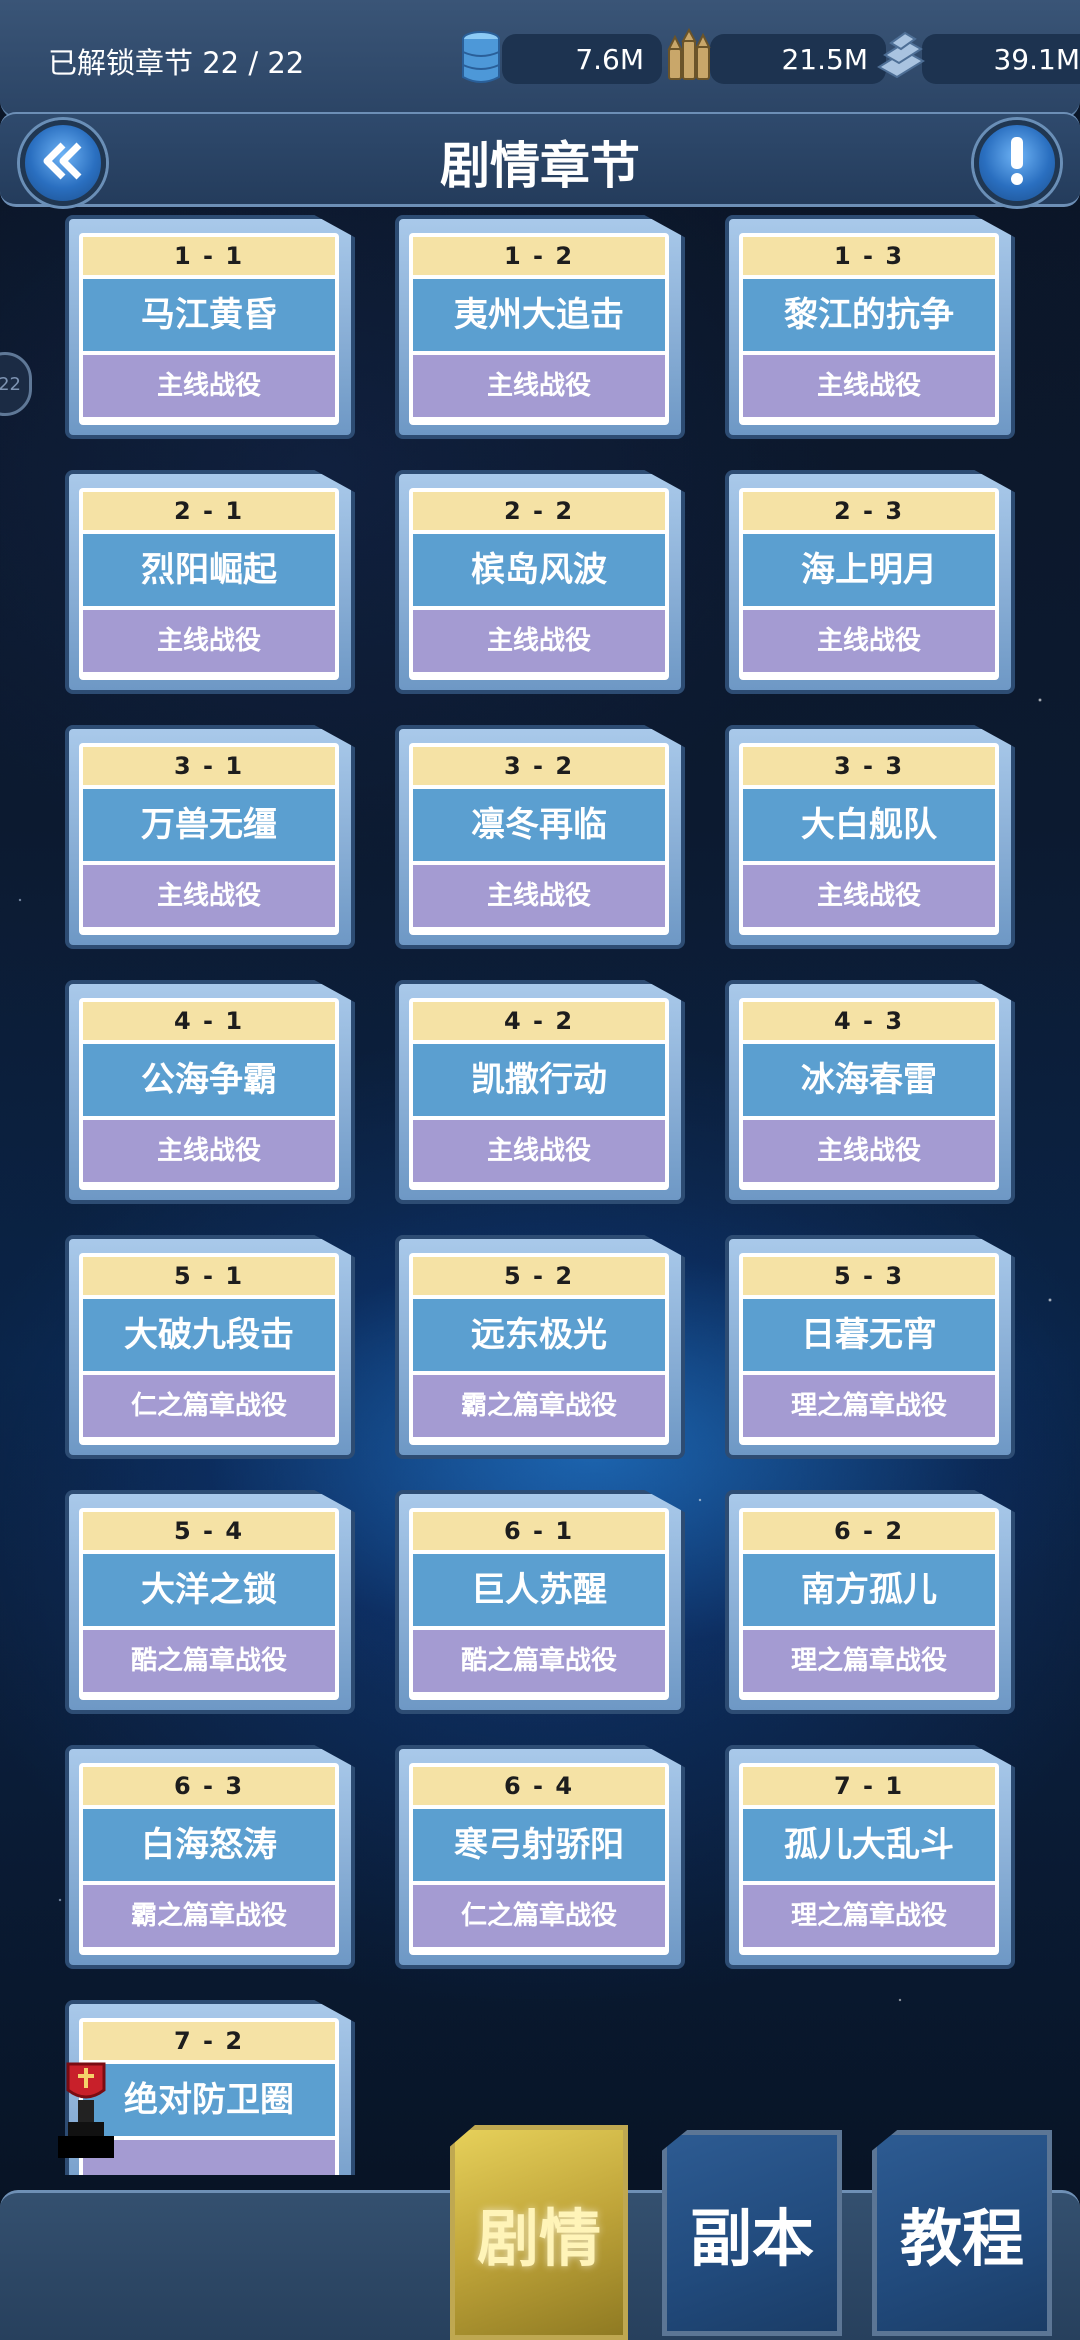 Image resolution: width=1080 pixels, height=2340 pixels. Describe the element at coordinates (539, 1916) in the screenshot. I see `chapter-type: 仁之篇章战役` at that location.